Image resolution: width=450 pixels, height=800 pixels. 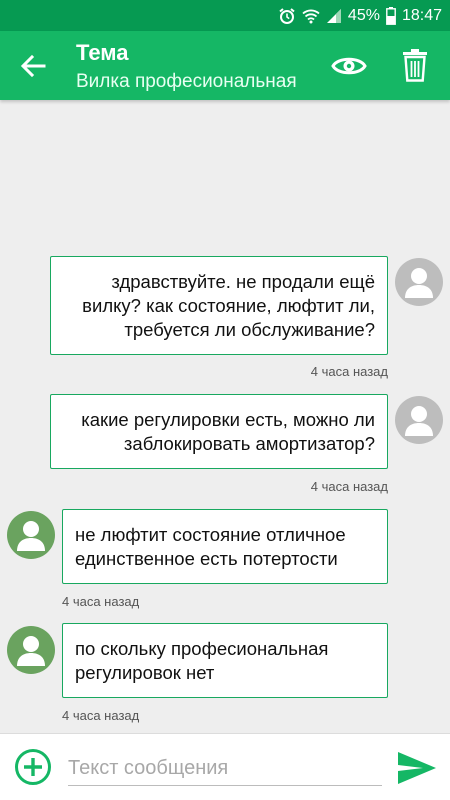 I want to click on add-circle-icon, so click(x=33, y=767).